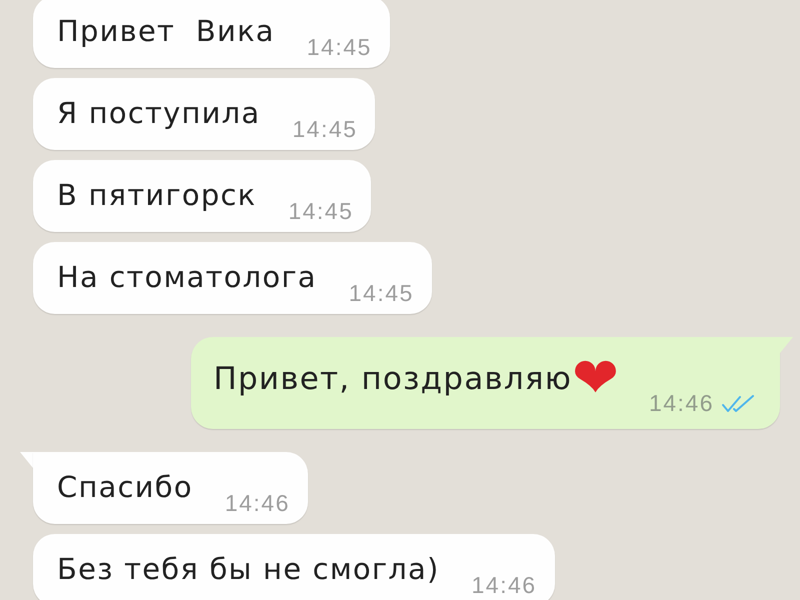 This screenshot has height=600, width=800. What do you see at coordinates (248, 569) in the screenshot?
I see `message-text: Без тебя бы не смогла)` at bounding box center [248, 569].